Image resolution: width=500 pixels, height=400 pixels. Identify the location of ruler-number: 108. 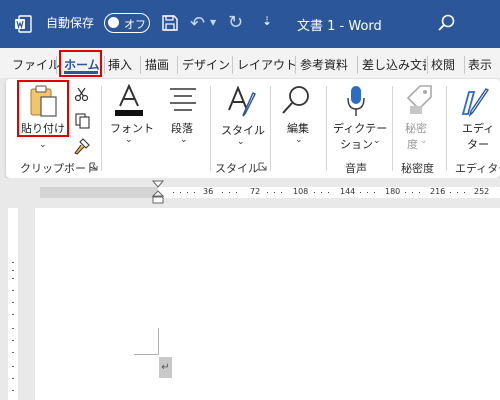
(301, 191).